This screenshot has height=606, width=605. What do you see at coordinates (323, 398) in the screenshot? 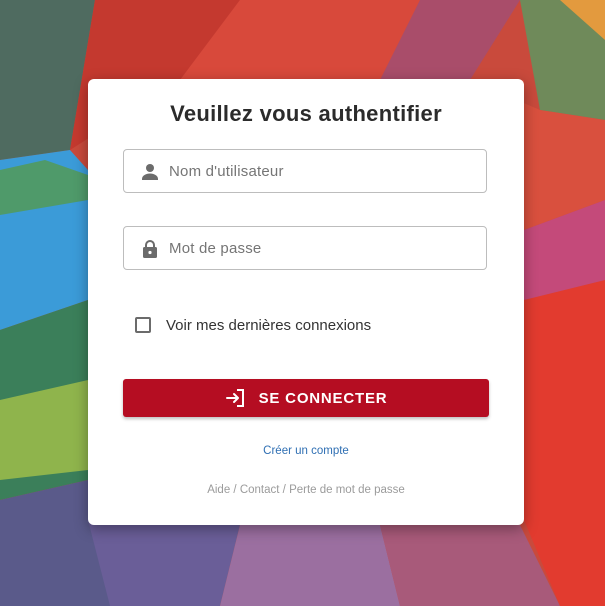
I see `login-button-label: SE CONNECTER` at bounding box center [323, 398].